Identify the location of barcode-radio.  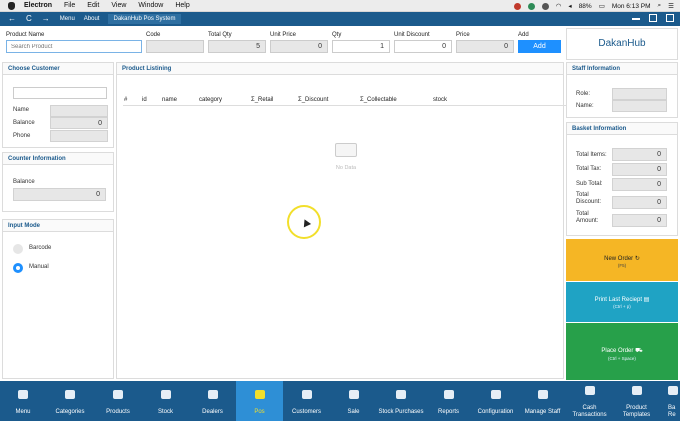
(18, 249).